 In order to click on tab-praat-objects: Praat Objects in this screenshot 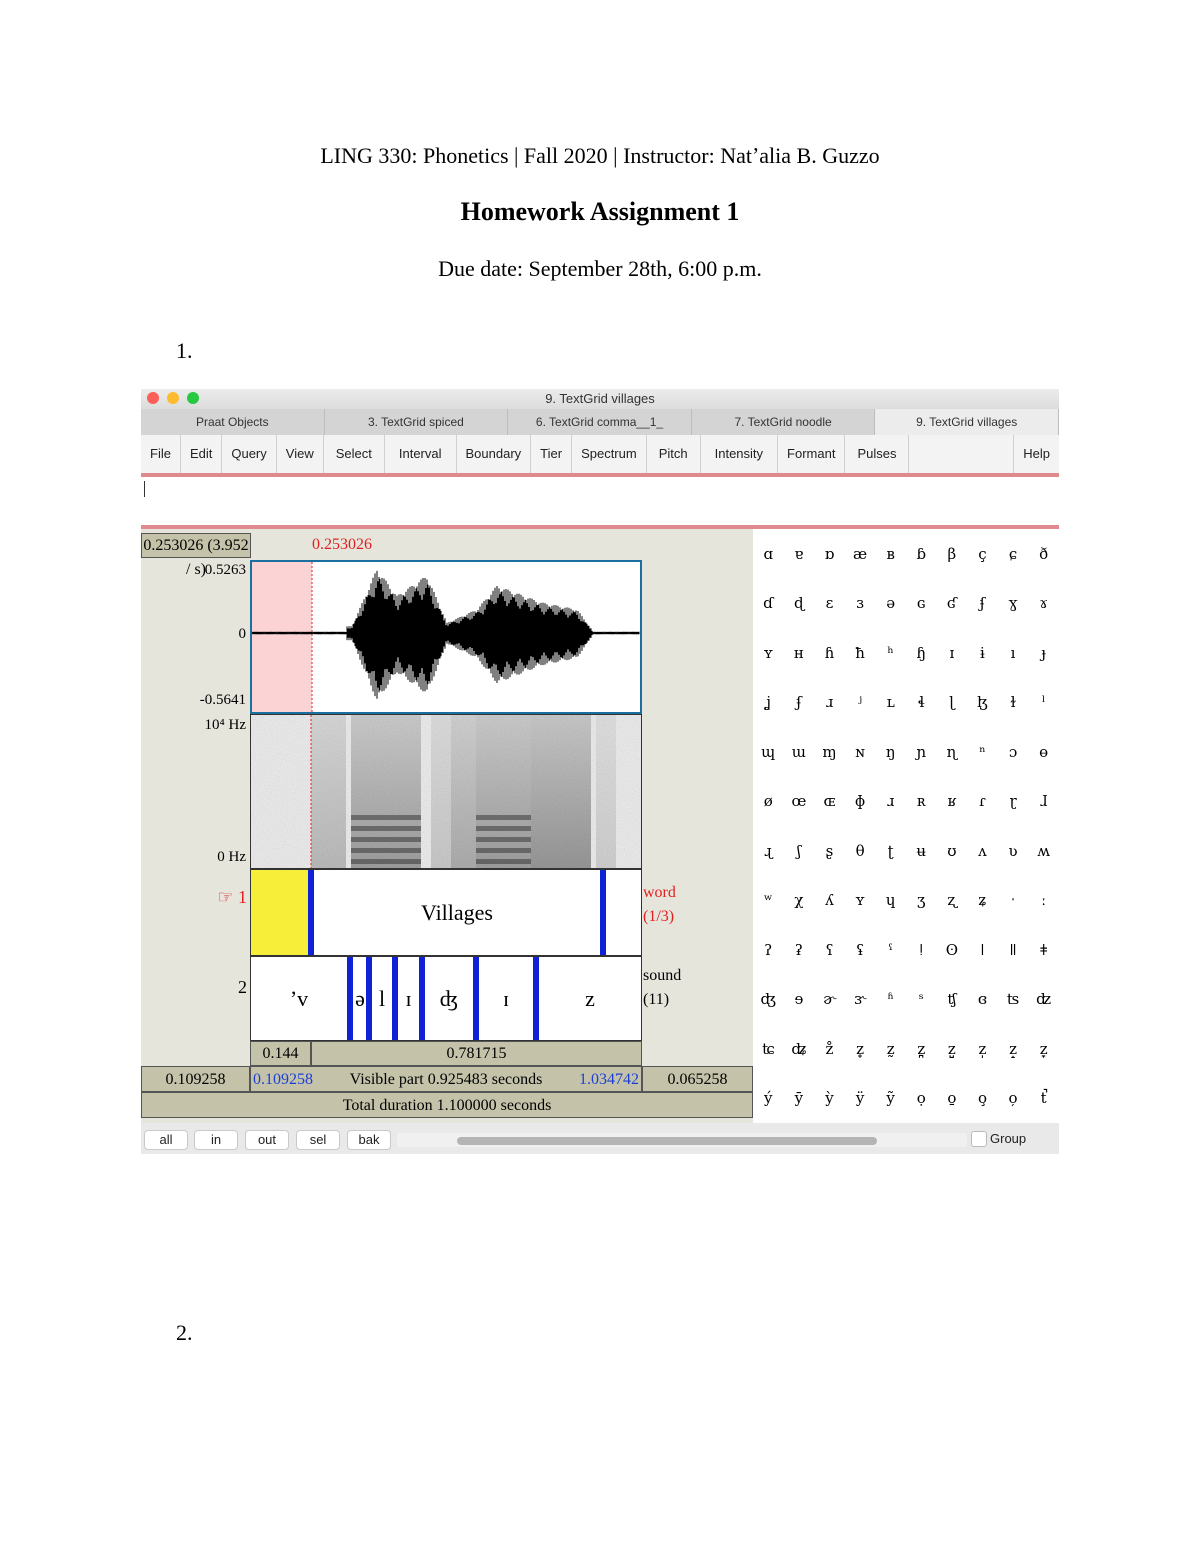, I will do `click(233, 422)`.